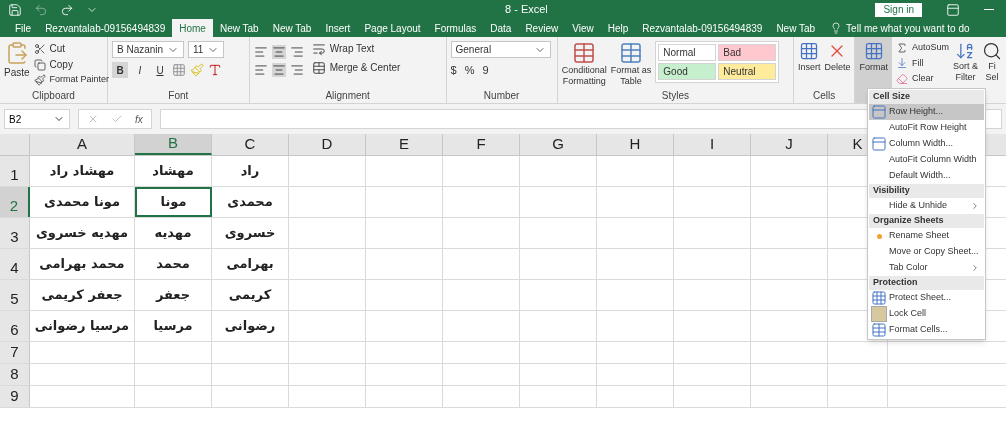 Image resolution: width=1006 pixels, height=432 pixels. I want to click on table-cell: جعفر, so click(173, 295).